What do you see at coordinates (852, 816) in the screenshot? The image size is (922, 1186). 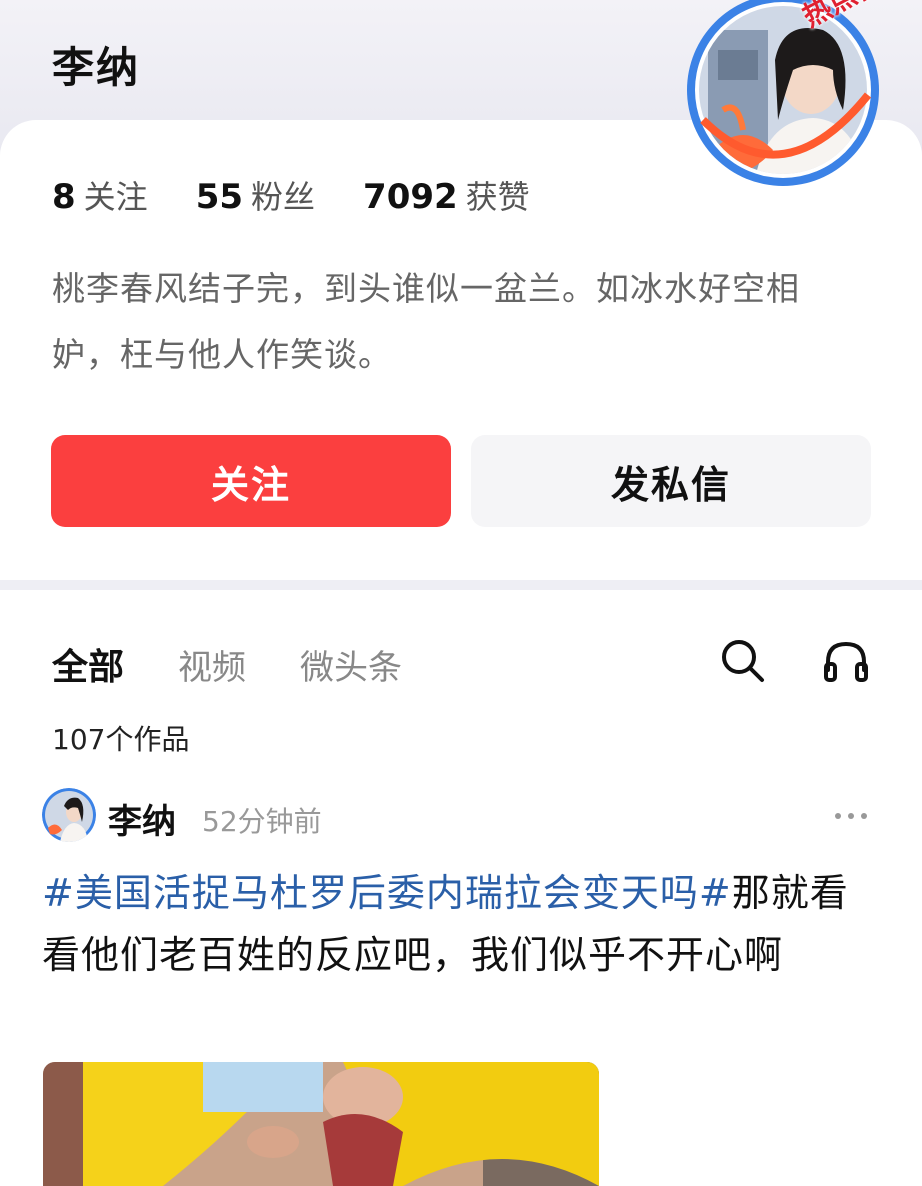 I see `more-icon` at bounding box center [852, 816].